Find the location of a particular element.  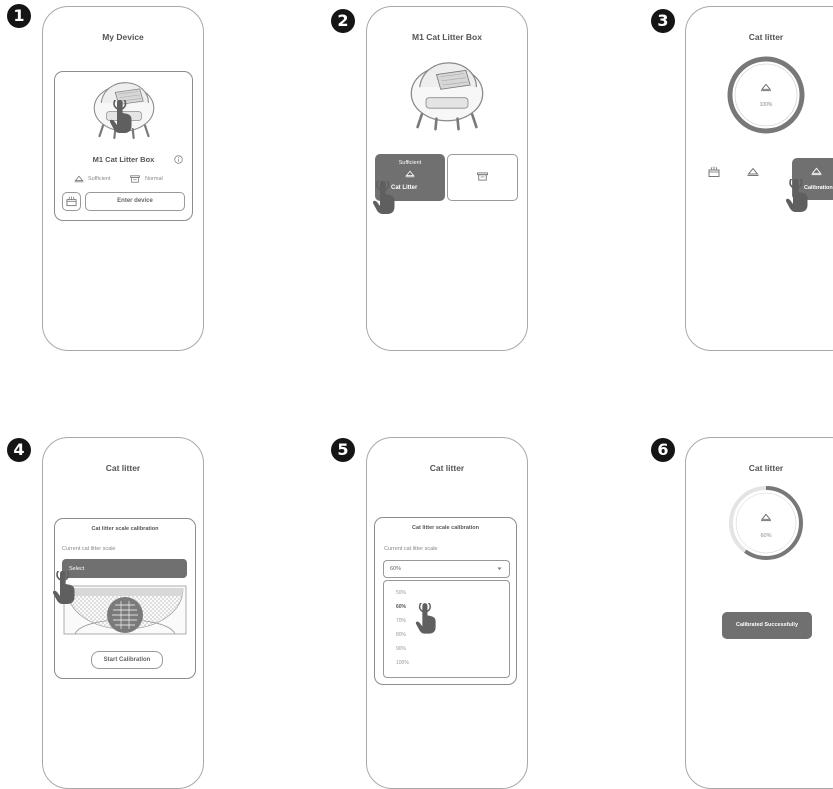

litter-status-text: Sufficient is located at coordinates (99, 179).